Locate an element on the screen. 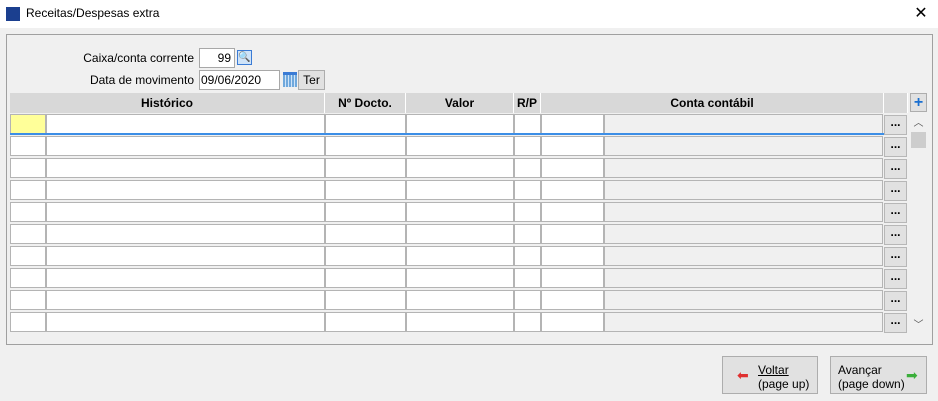  scrollbar: ︿ ﹀ is located at coordinates (918, 224).